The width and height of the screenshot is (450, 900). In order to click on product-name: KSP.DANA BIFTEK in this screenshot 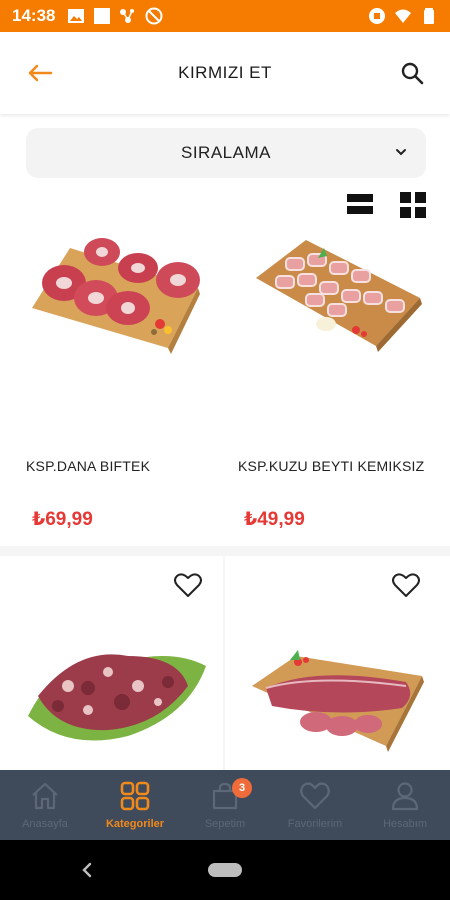, I will do `click(88, 466)`.